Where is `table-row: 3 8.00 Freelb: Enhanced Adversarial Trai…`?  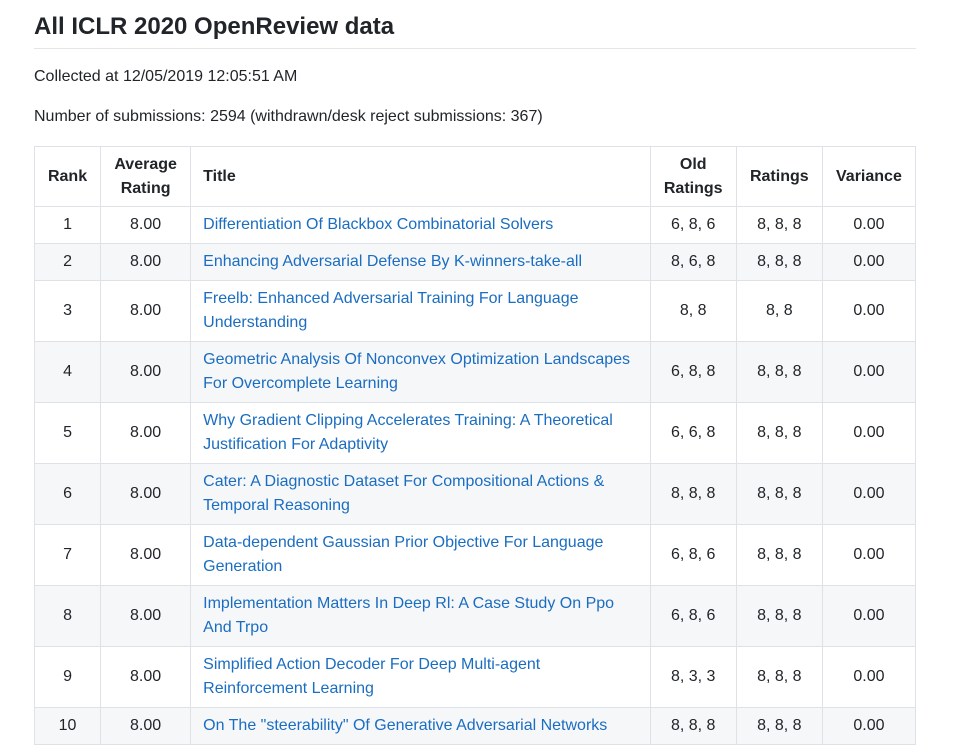
table-row: 3 8.00 Freelb: Enhanced Adversarial Trai… is located at coordinates (475, 311).